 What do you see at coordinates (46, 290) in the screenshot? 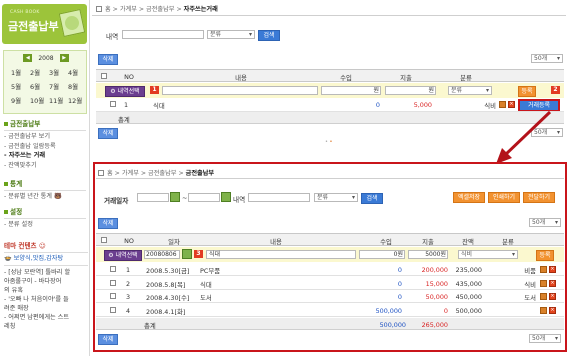
I see `theme-article: 의 유혹` at bounding box center [46, 290].